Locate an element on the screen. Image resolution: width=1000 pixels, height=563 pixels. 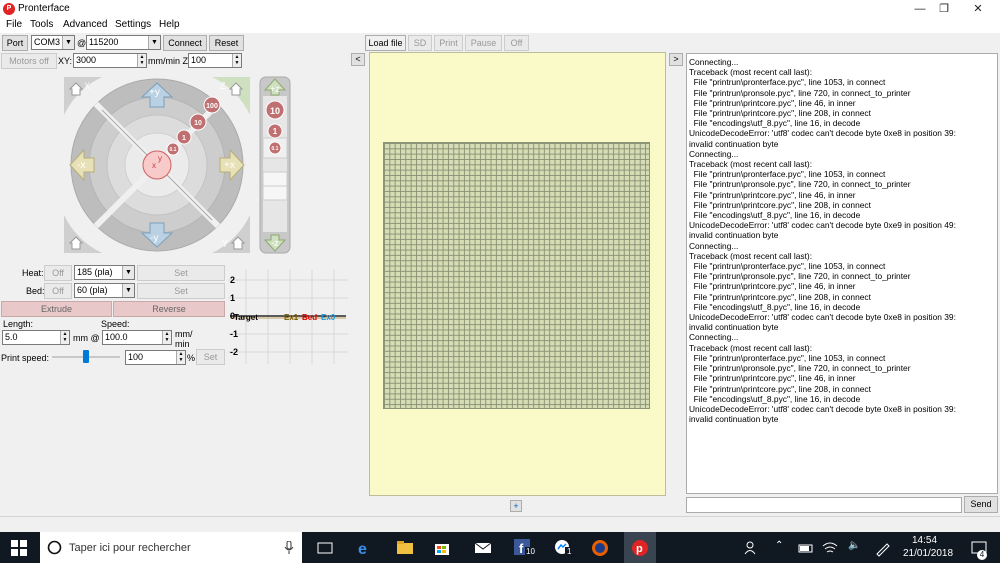
step-label-10: 10 is located at coordinates (198, 123).